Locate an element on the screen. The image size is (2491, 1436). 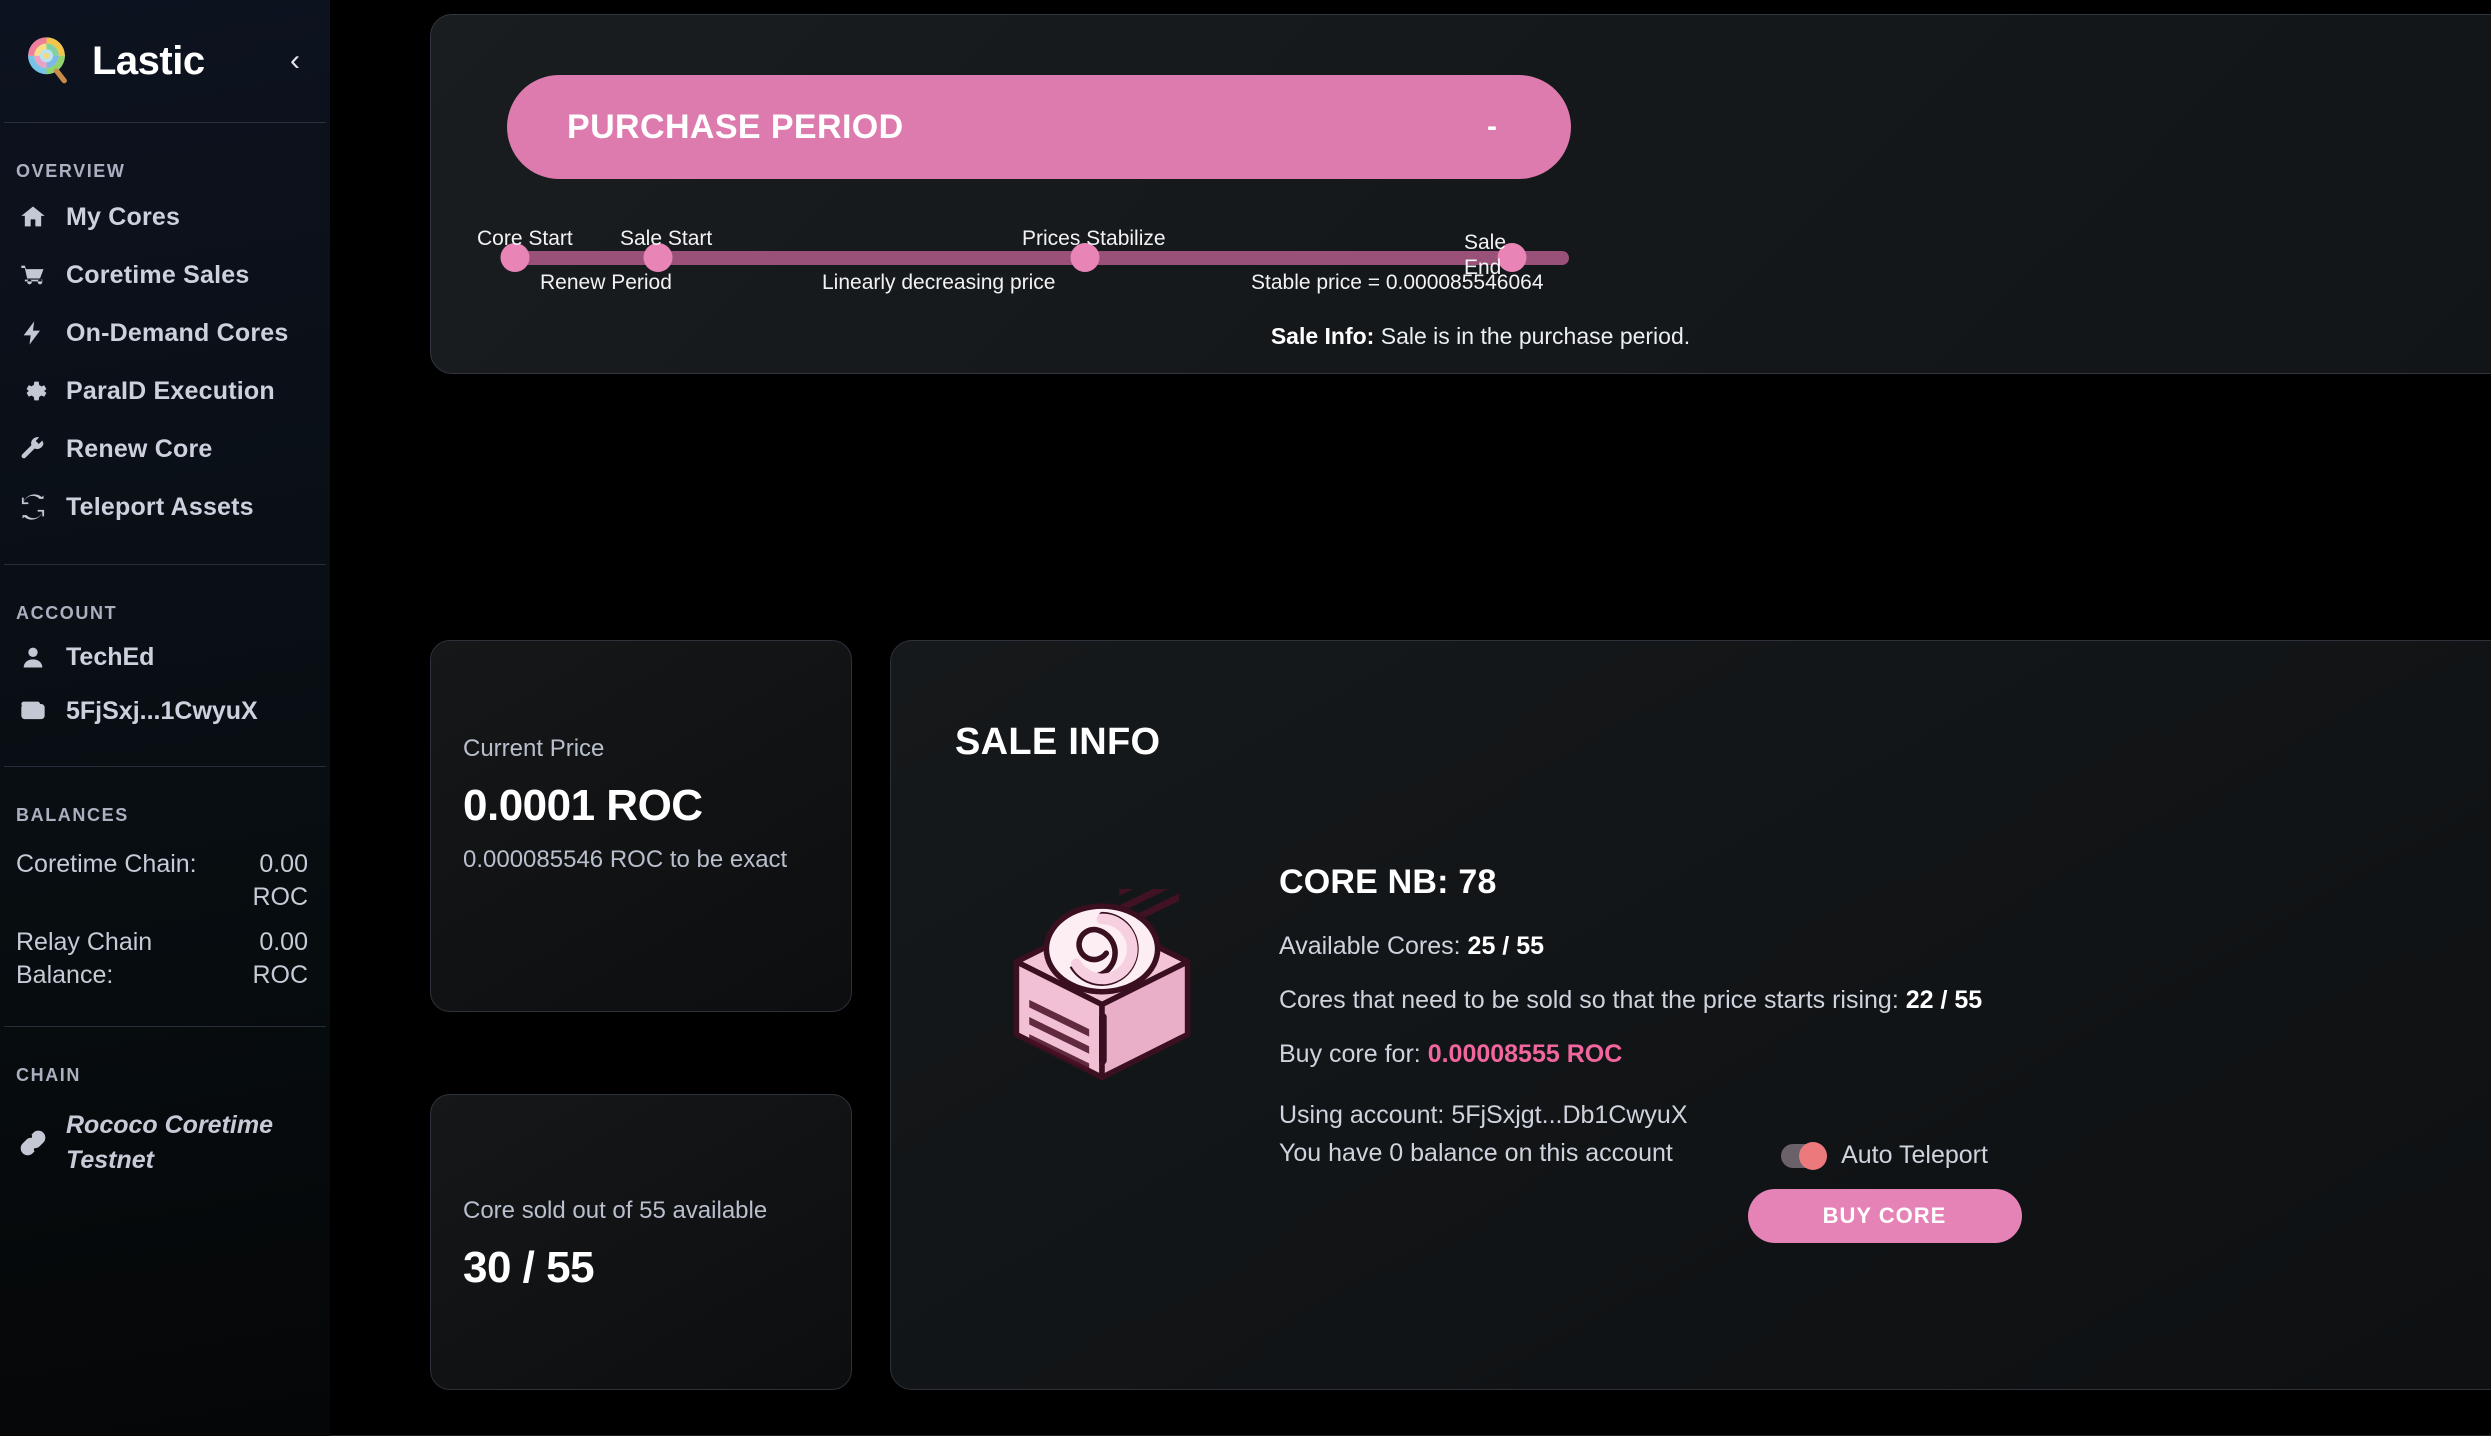
balance-key: Coretime Chain: is located at coordinates (106, 864).